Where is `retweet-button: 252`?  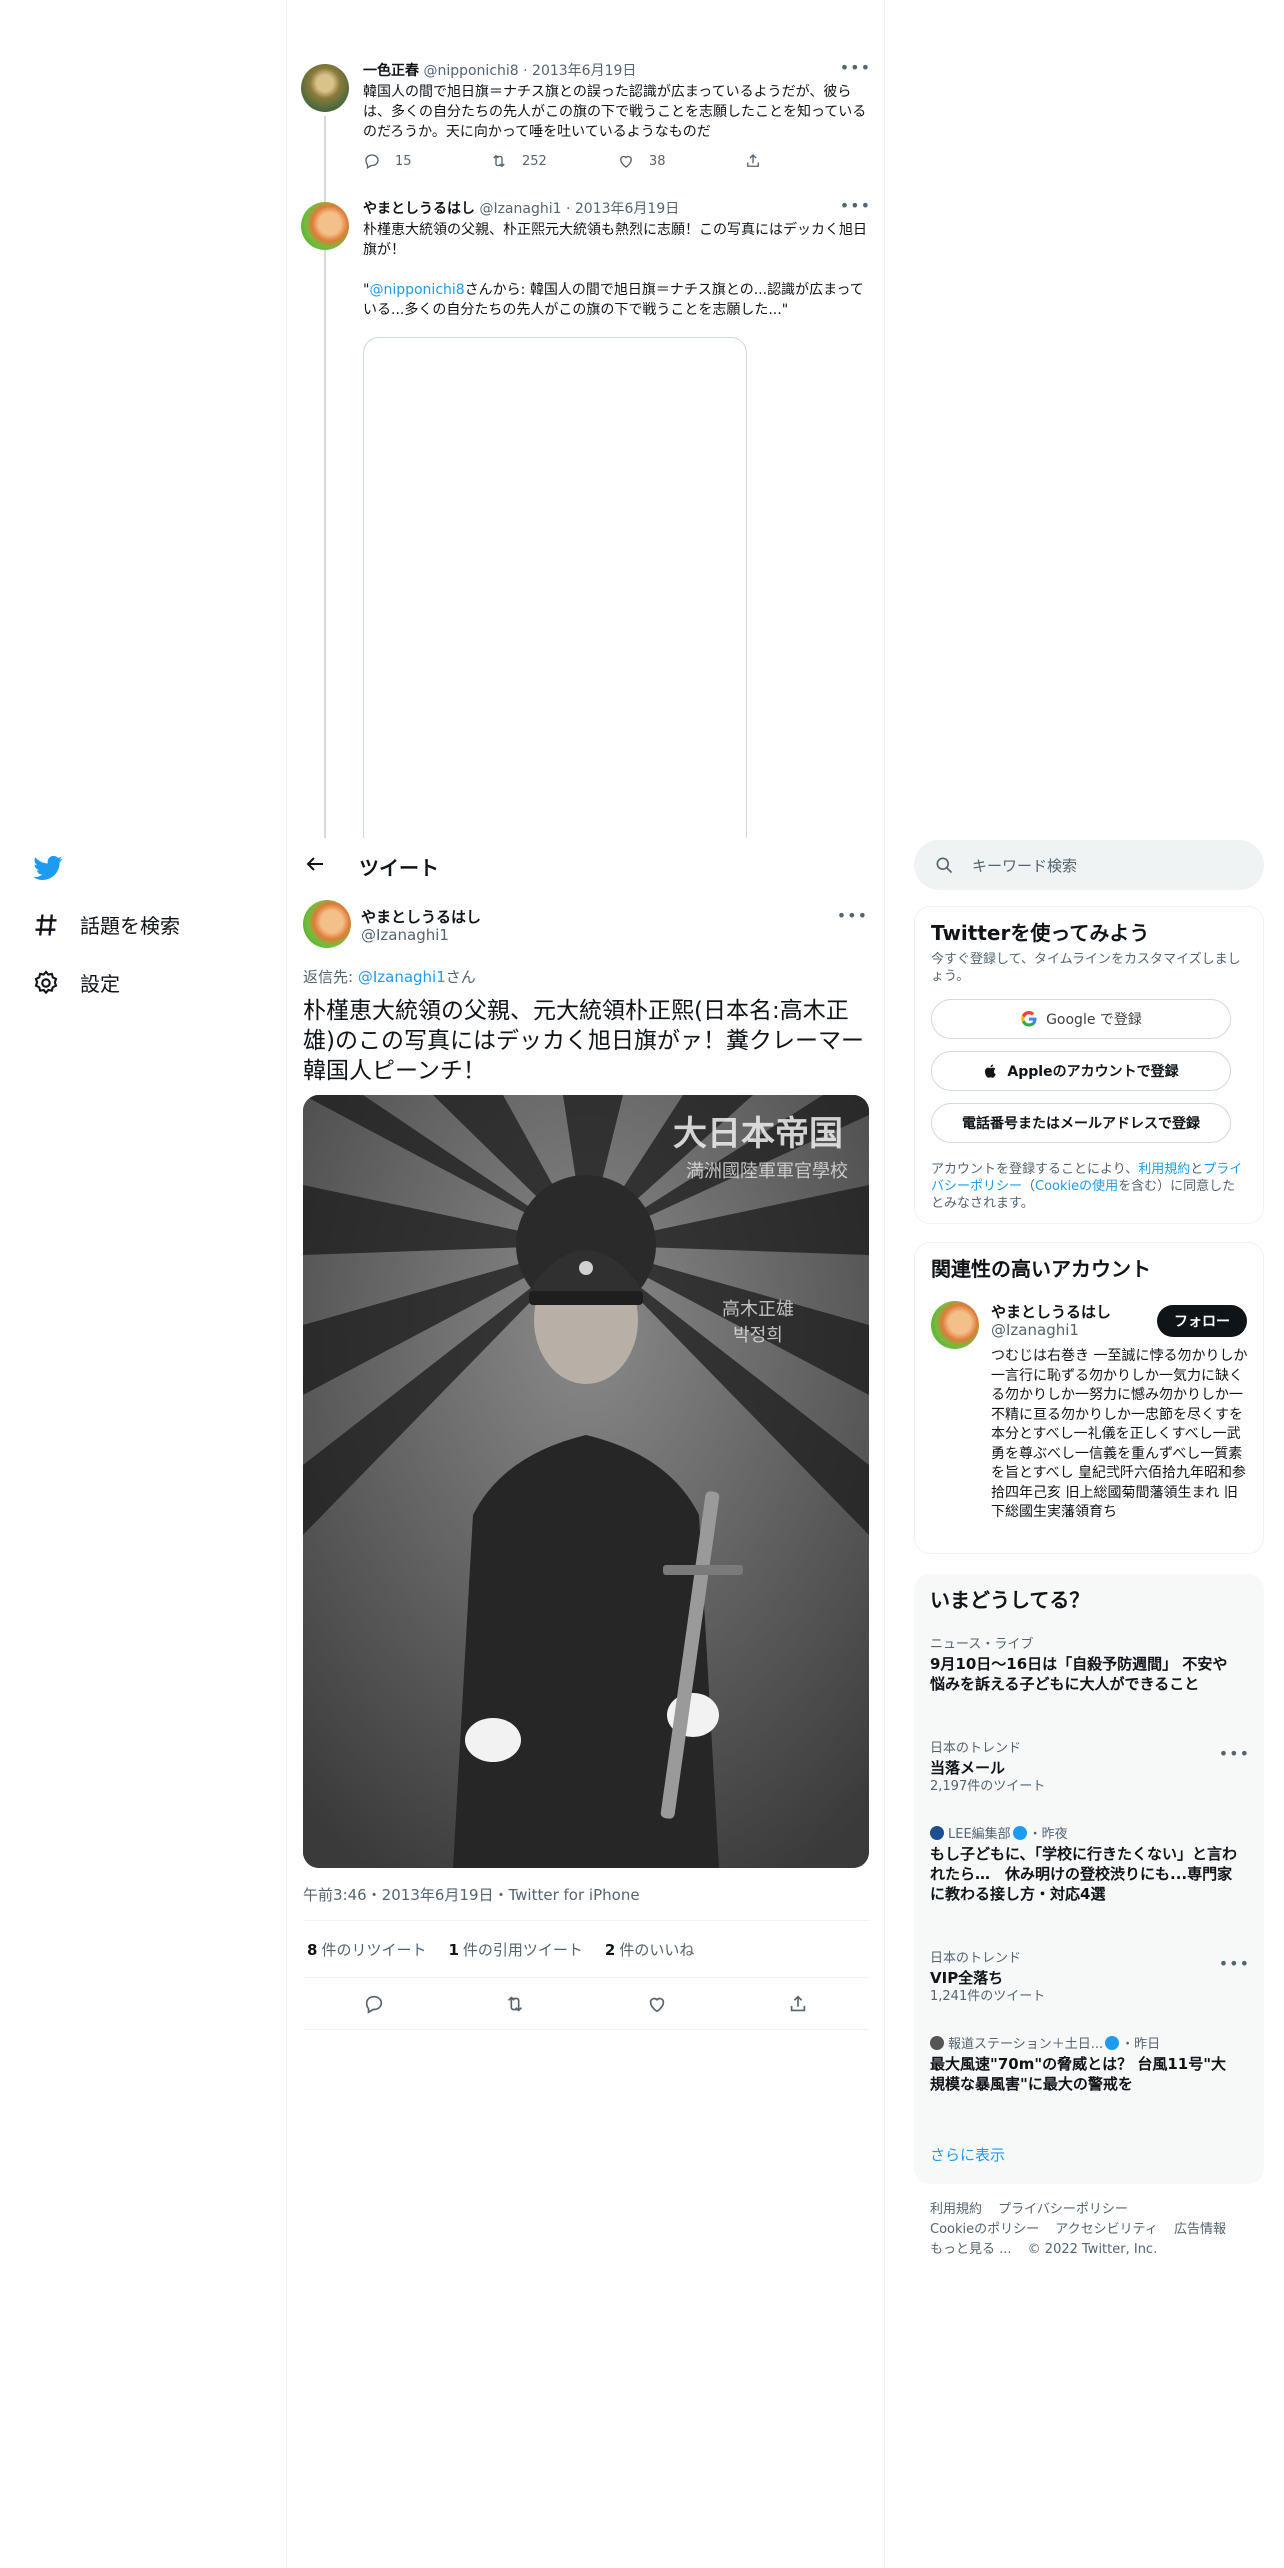
retweet-button: 252 is located at coordinates (553, 161).